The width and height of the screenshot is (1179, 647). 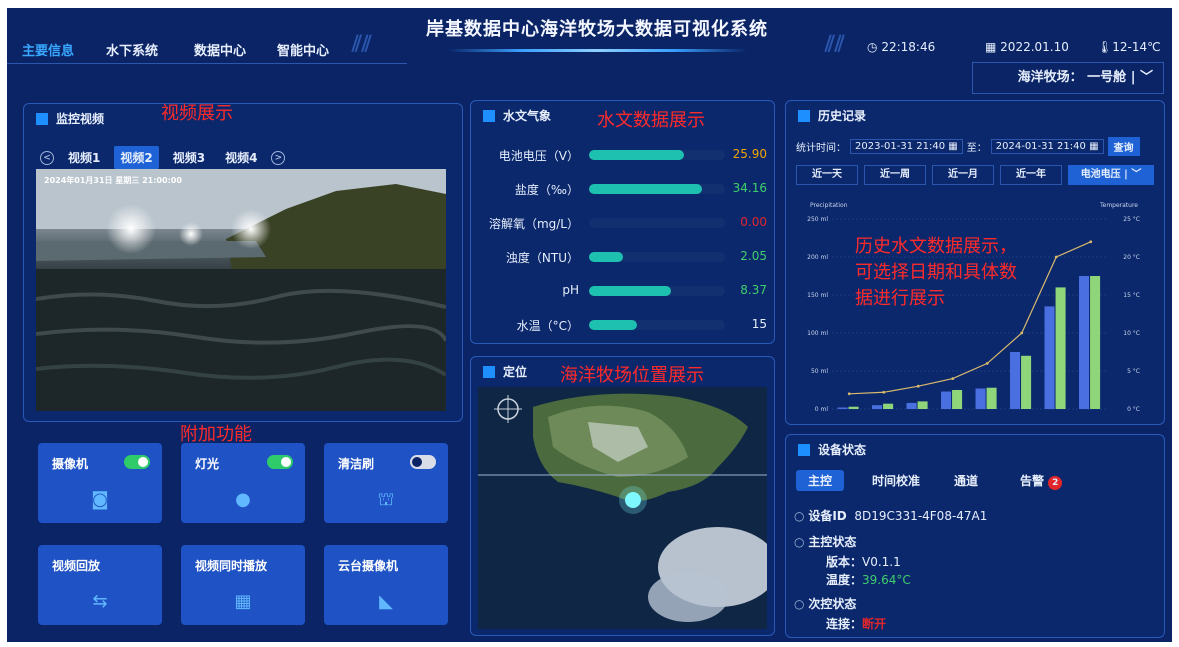 What do you see at coordinates (895, 175) in the screenshot?
I see `period-week-button: 近一周` at bounding box center [895, 175].